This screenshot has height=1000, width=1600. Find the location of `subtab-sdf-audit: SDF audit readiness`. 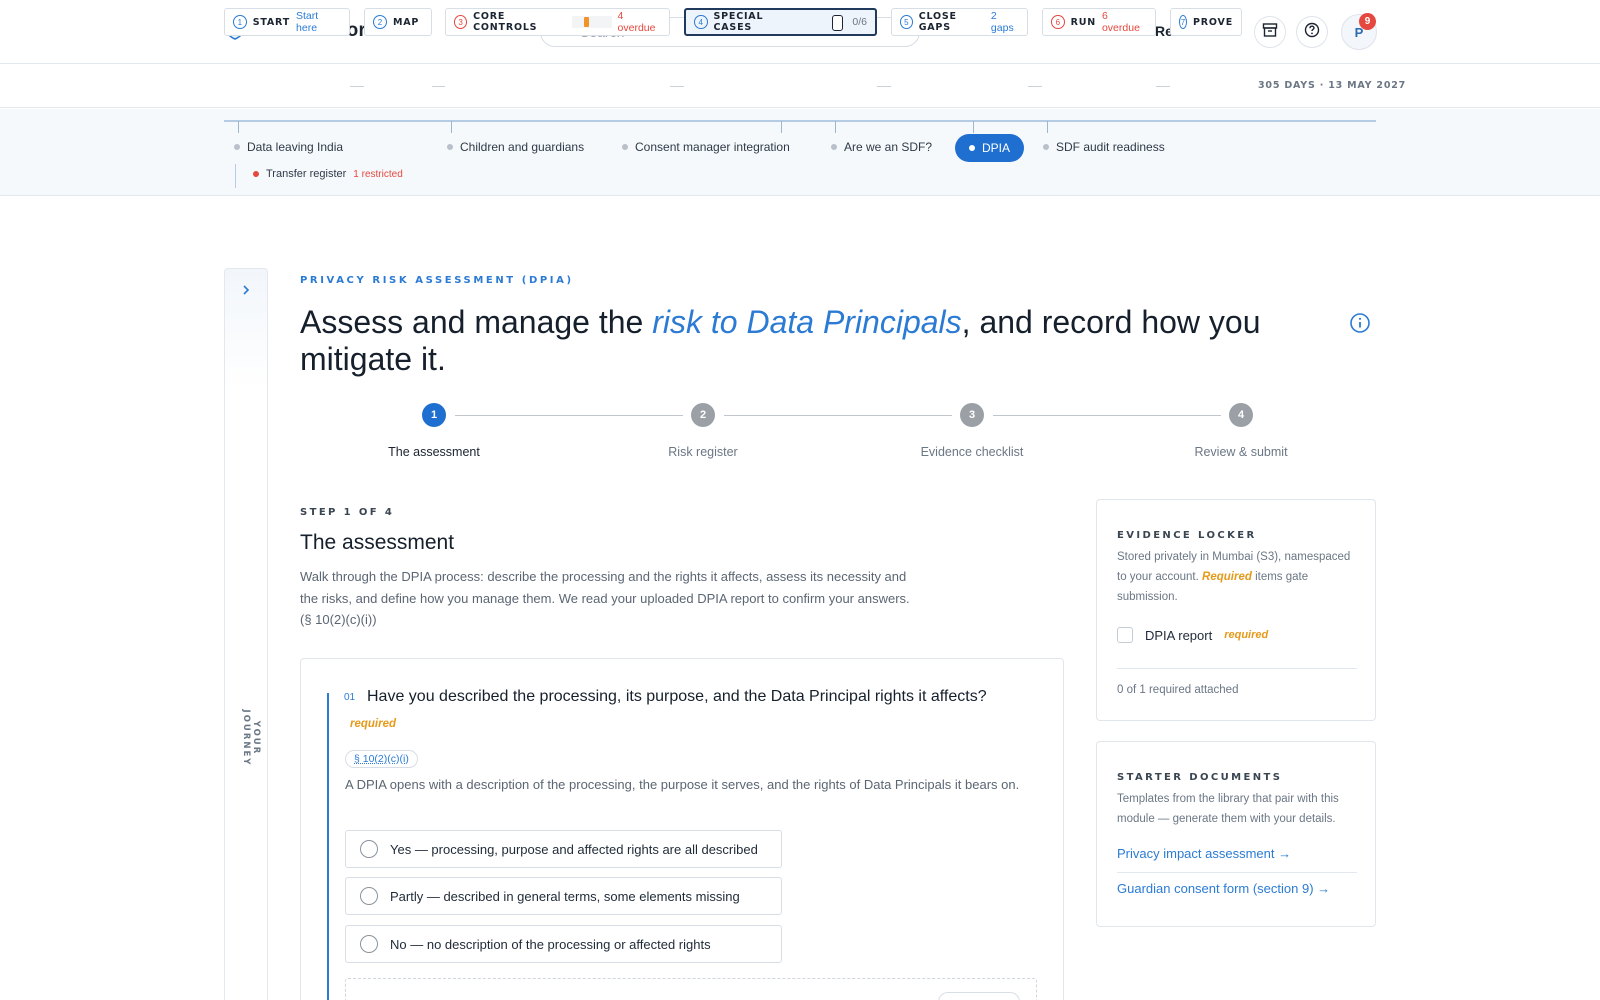

subtab-sdf-audit: SDF audit readiness is located at coordinates (1104, 147).